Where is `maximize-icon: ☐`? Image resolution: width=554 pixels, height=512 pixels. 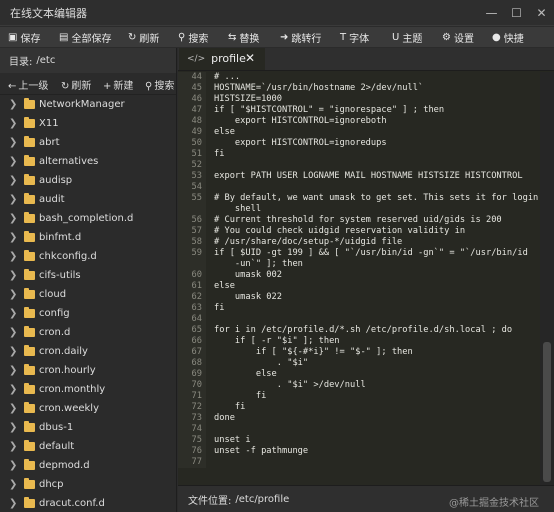 maximize-icon: ☐ is located at coordinates (516, 13).